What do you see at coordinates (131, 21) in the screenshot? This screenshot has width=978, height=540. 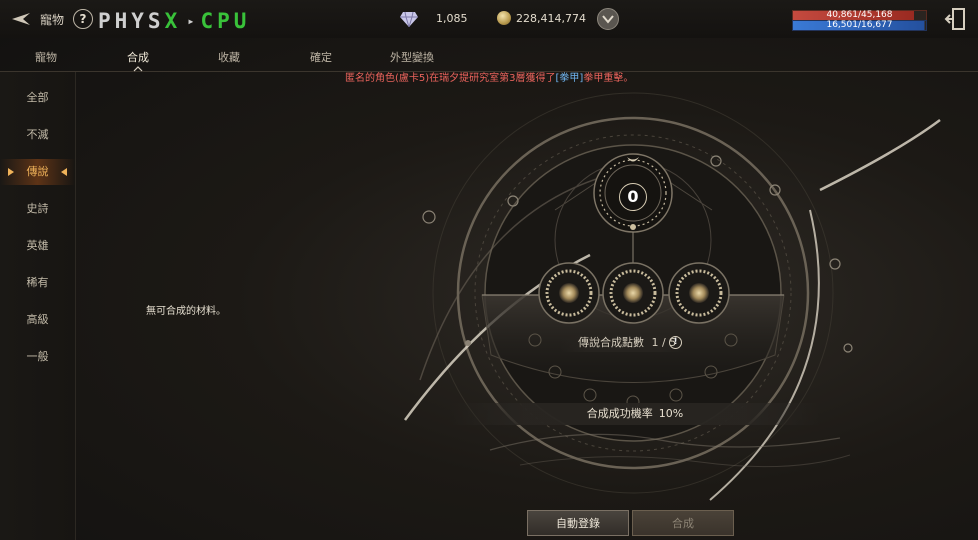 I see `logo-physx-text: PHYS` at bounding box center [131, 21].